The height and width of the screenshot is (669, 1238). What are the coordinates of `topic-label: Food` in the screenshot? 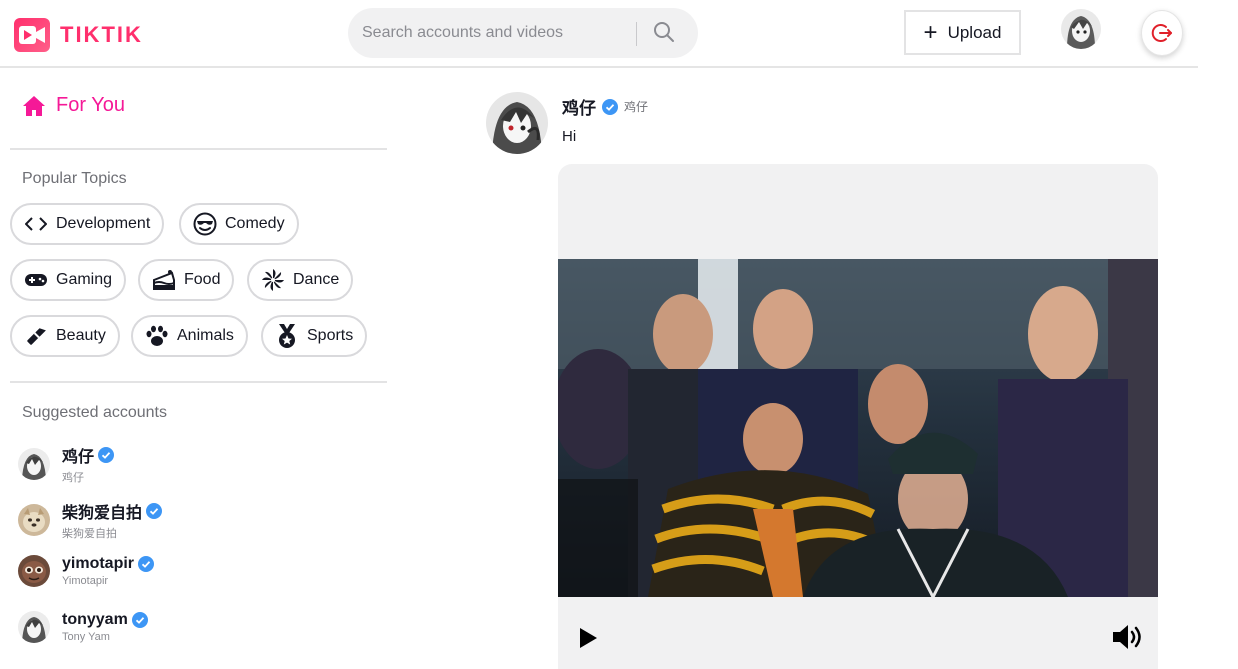 It's located at (202, 279).